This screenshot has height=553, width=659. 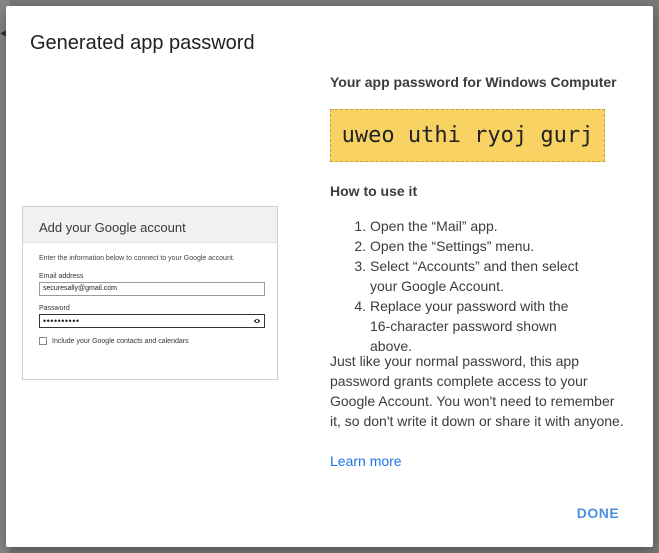 What do you see at coordinates (374, 191) in the screenshot?
I see `how-to-heading: How to use it` at bounding box center [374, 191].